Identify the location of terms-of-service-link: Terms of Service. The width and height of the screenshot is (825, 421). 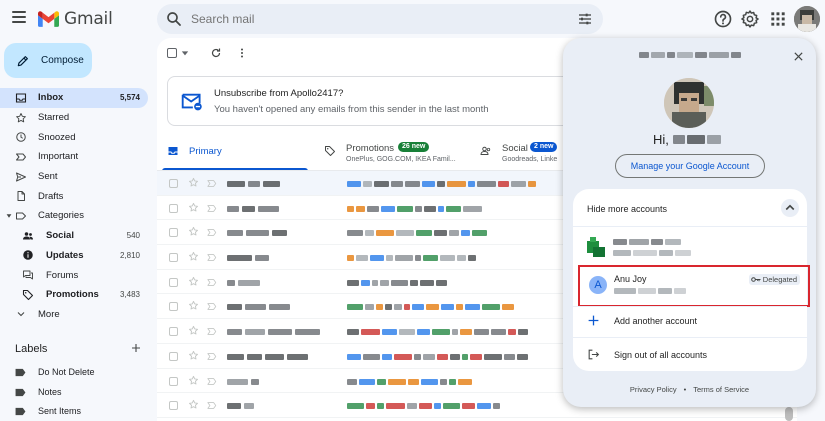
(721, 389).